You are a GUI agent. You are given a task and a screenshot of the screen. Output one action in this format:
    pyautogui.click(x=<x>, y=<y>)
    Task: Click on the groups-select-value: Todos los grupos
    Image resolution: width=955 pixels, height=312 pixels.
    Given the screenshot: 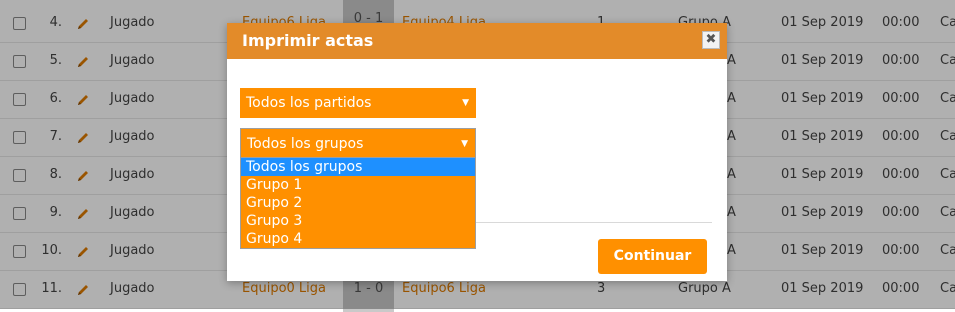 What is the action you would take?
    pyautogui.click(x=305, y=144)
    